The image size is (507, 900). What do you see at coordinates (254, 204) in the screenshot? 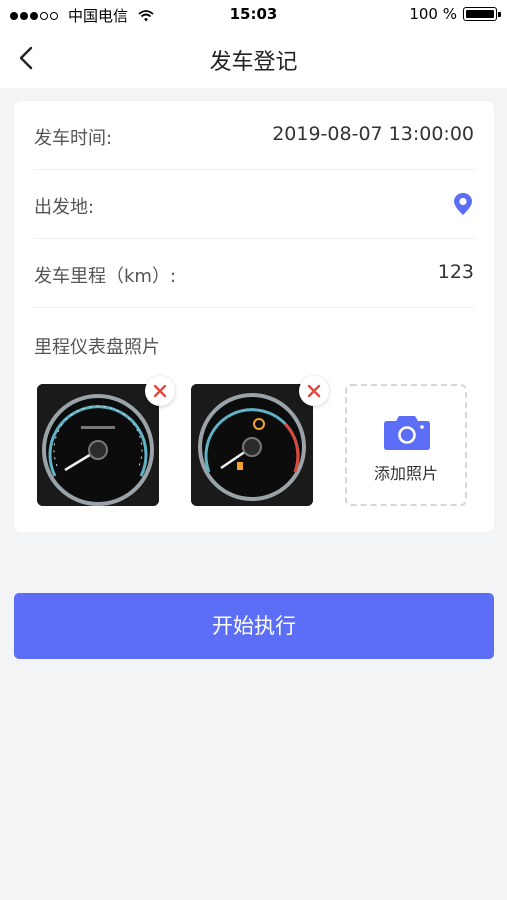
I see `origin-row: 出发地:` at bounding box center [254, 204].